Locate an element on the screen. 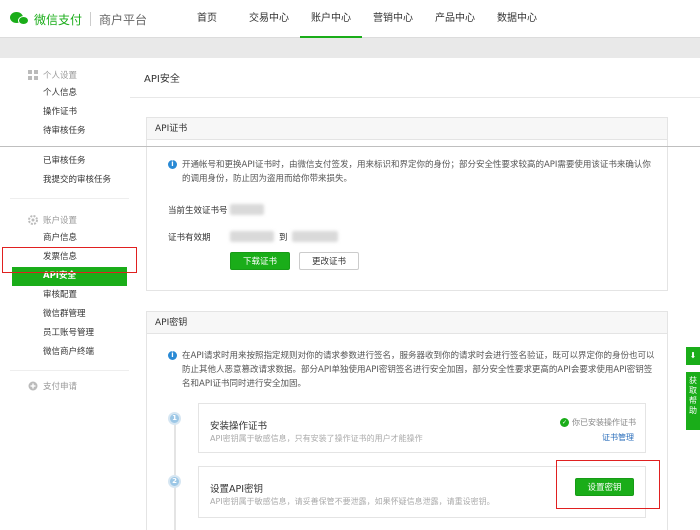 Image resolution: width=700 pixels, height=530 pixels. nav-trade-center: 交易中心 is located at coordinates (269, 19).